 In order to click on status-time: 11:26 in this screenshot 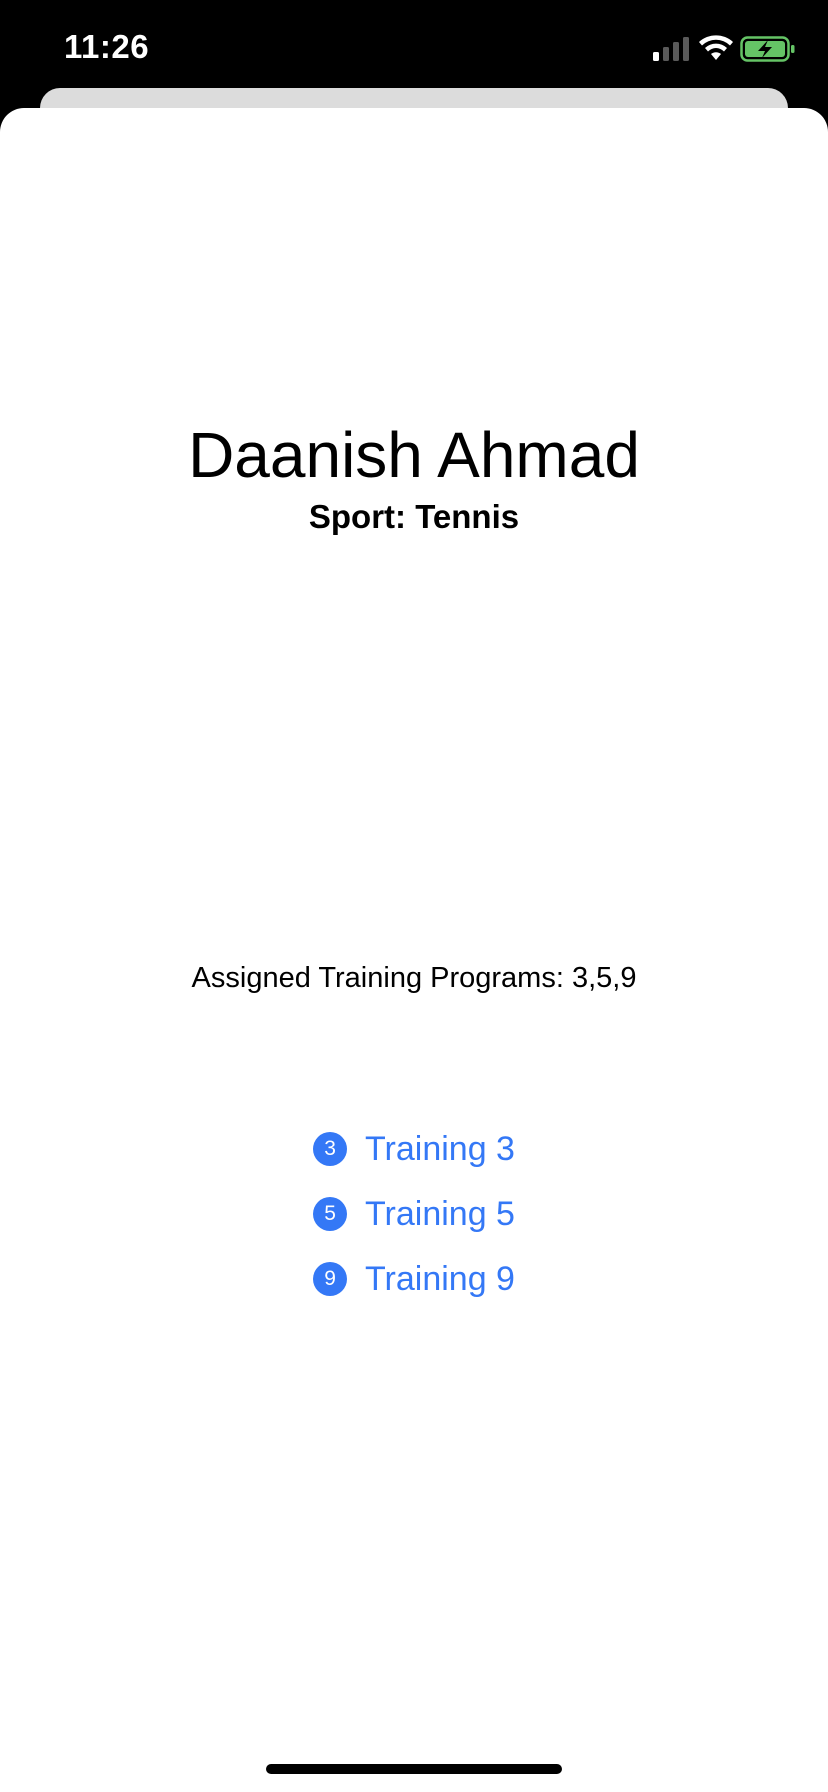, I will do `click(107, 46)`.